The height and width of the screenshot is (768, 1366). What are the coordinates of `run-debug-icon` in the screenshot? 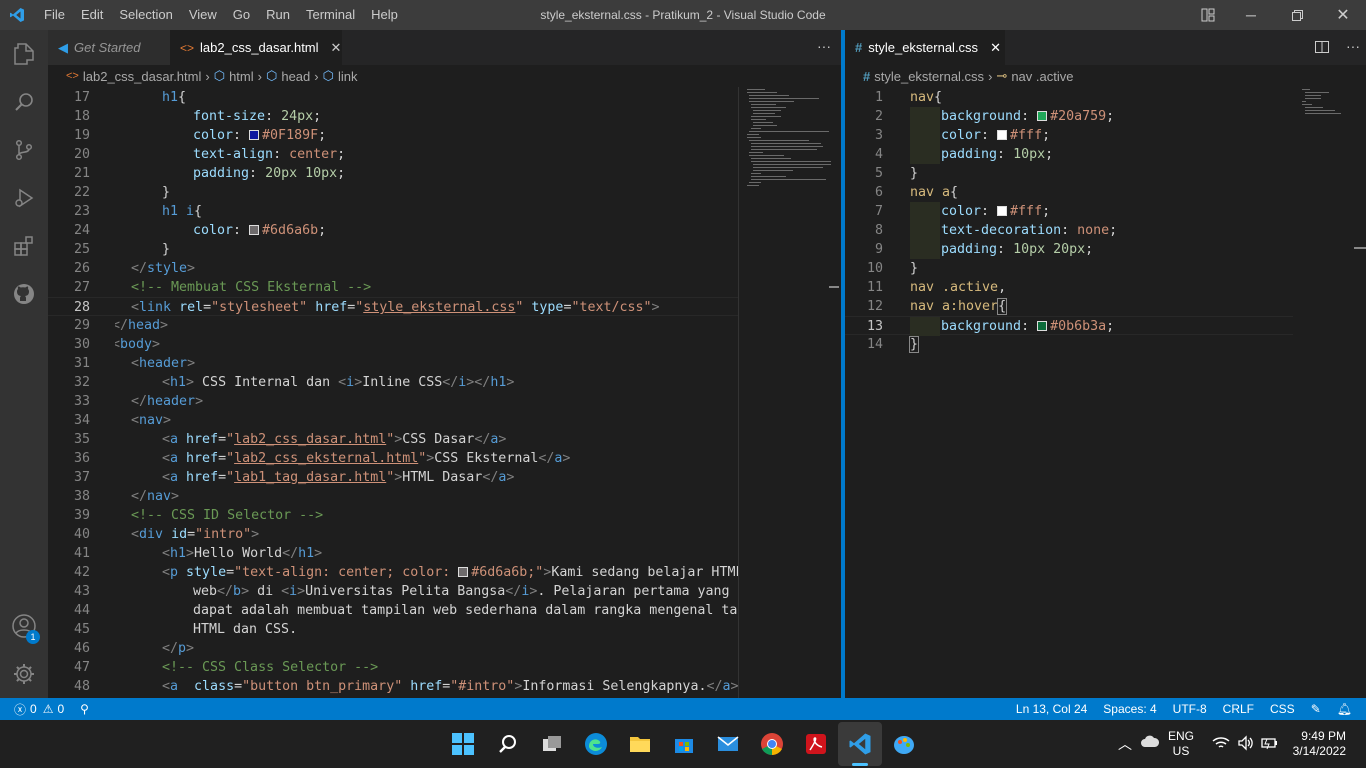 It's located at (24, 198).